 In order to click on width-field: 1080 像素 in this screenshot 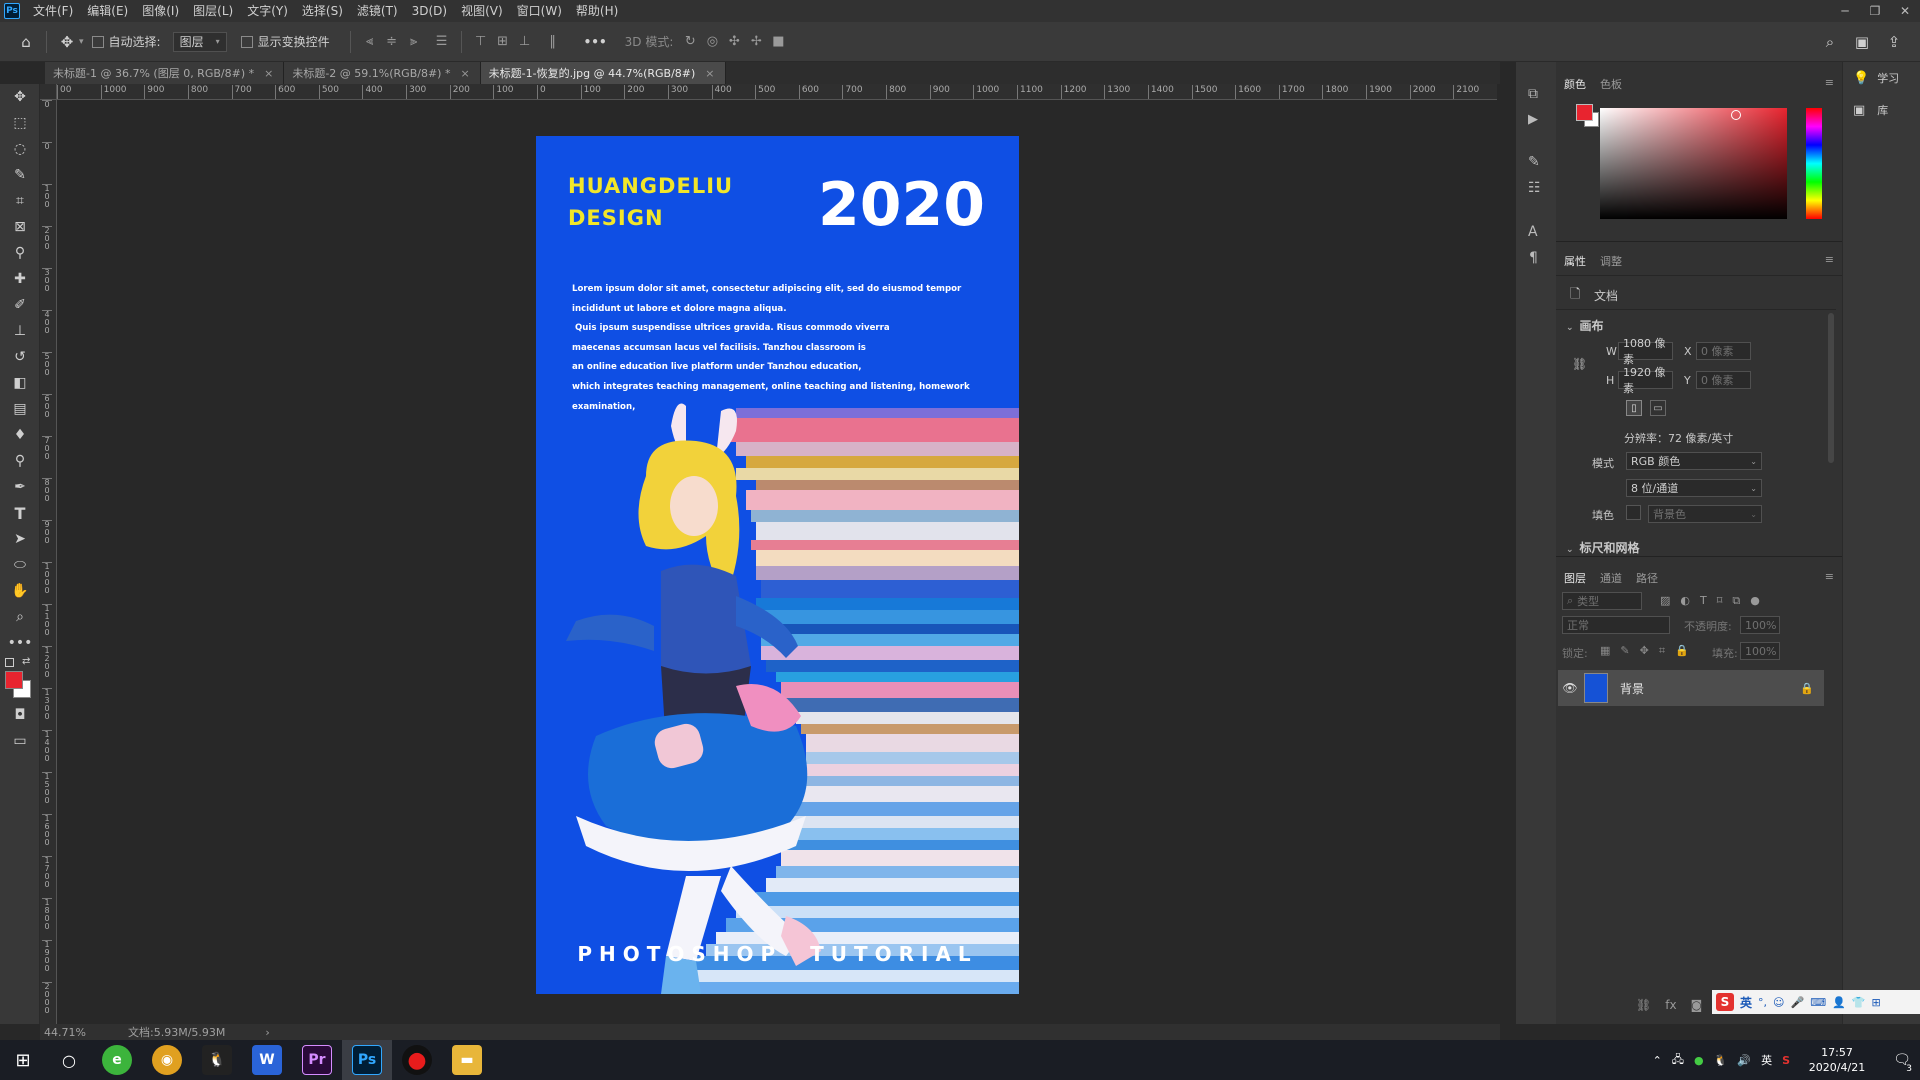, I will do `click(1645, 351)`.